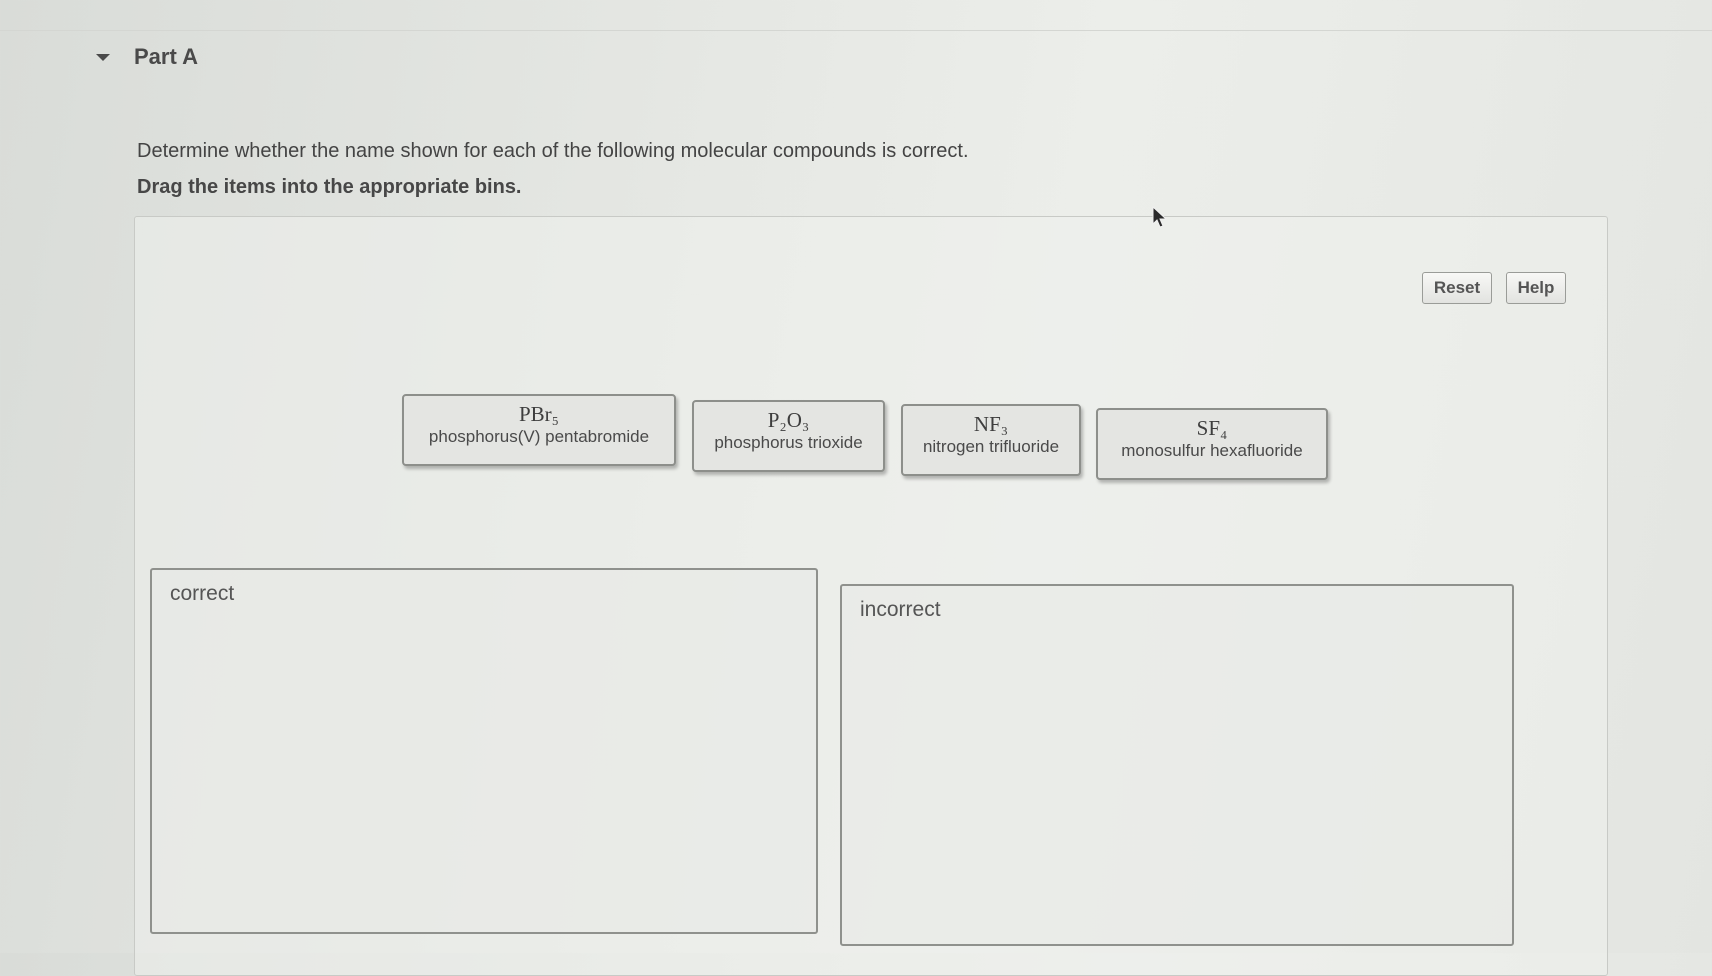  Describe the element at coordinates (788, 420) in the screenshot. I see `item-formula: P₂O₃` at that location.